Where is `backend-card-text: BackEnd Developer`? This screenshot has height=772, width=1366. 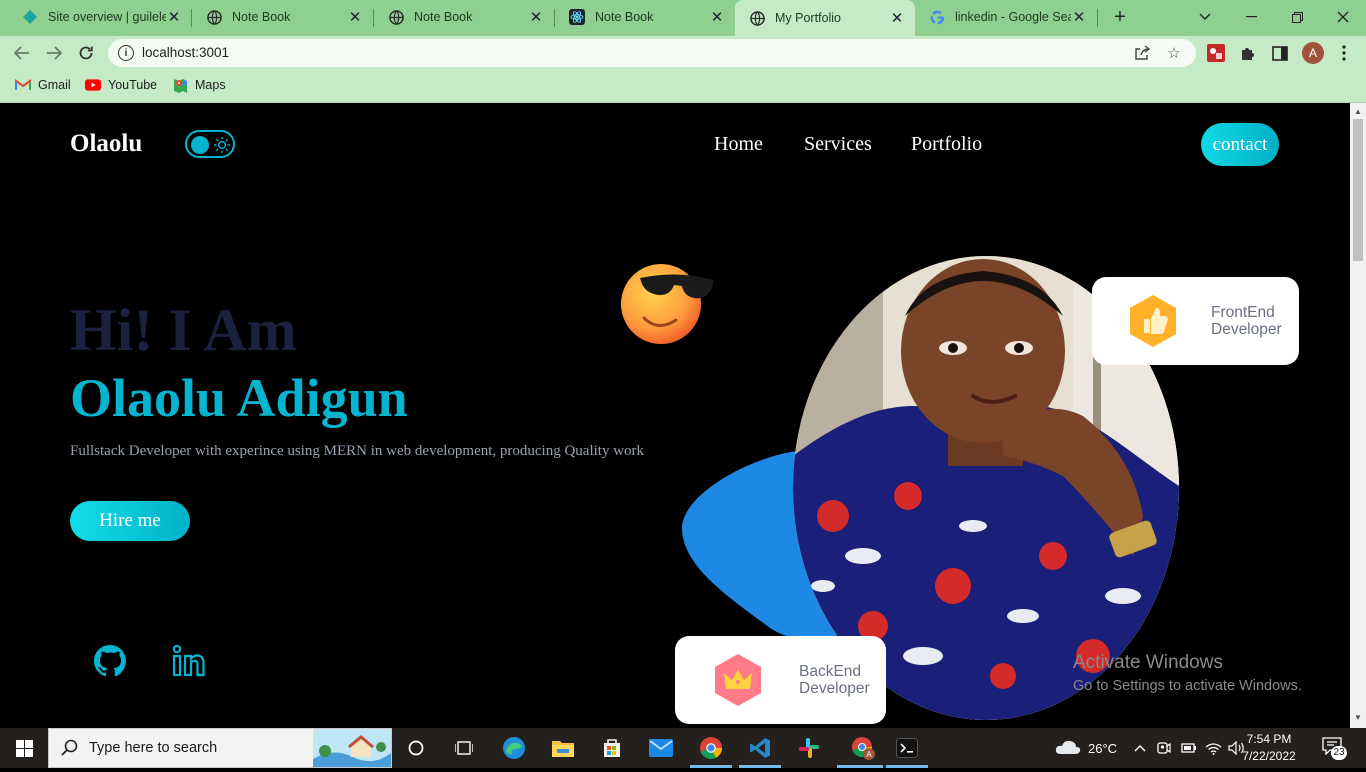 backend-card-text: BackEnd Developer is located at coordinates (834, 680).